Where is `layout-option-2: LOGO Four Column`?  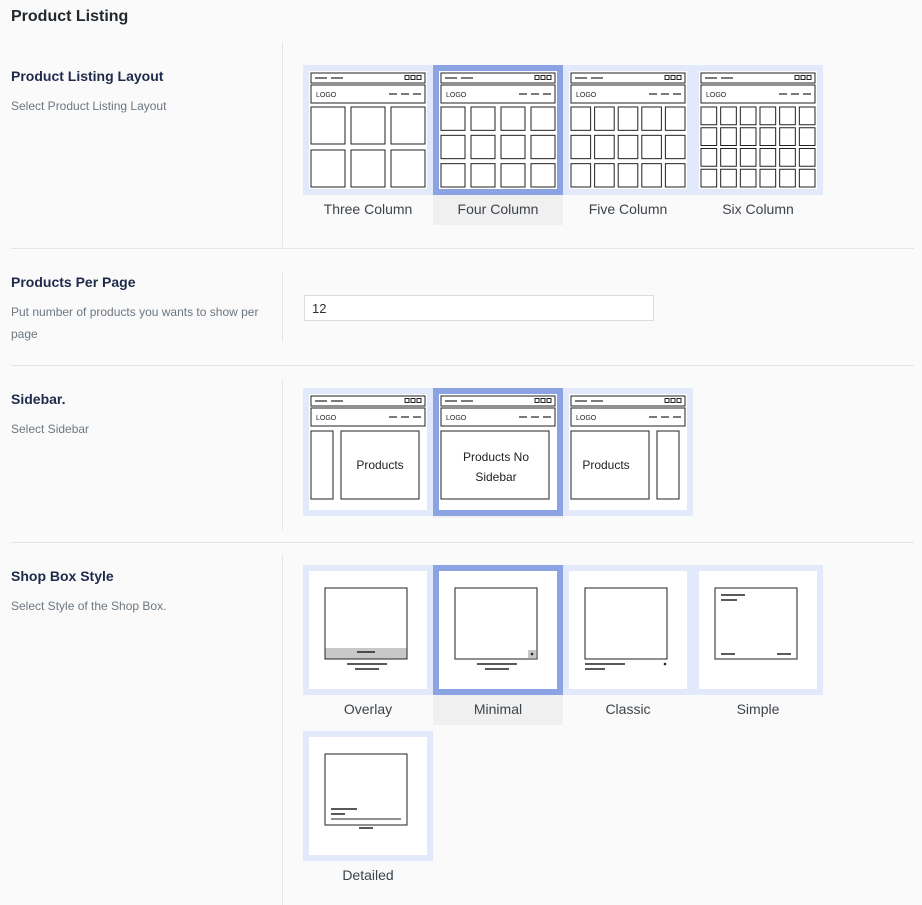 layout-option-2: LOGO Four Column is located at coordinates (498, 145).